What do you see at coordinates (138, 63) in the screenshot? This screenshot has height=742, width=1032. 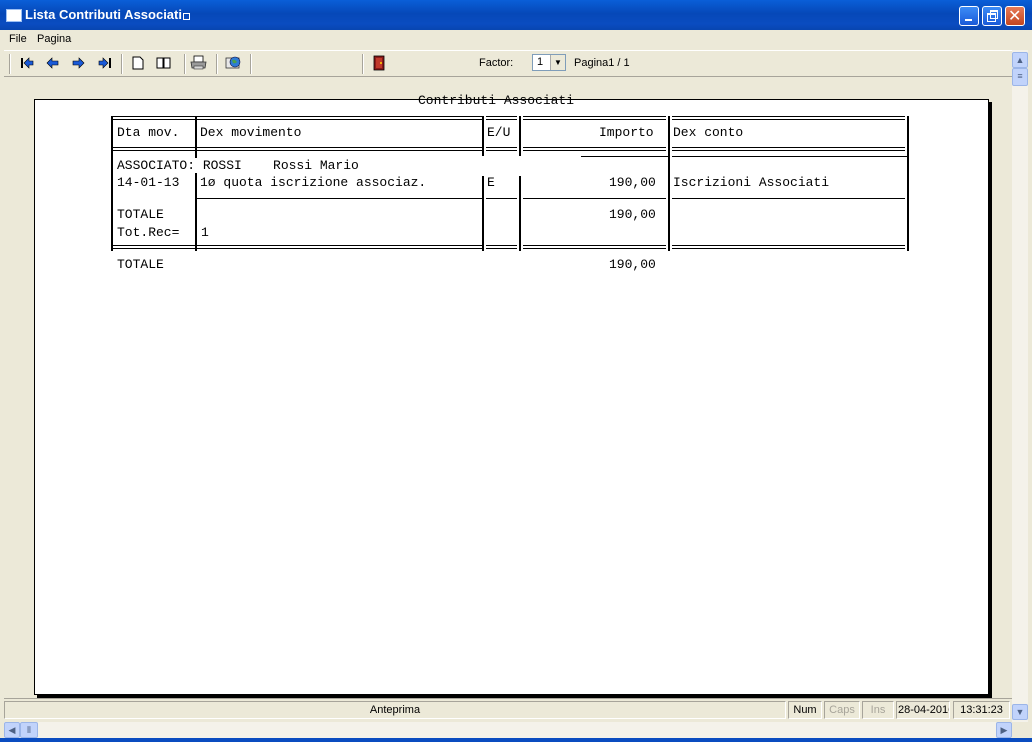 I see `single-page-icon` at bounding box center [138, 63].